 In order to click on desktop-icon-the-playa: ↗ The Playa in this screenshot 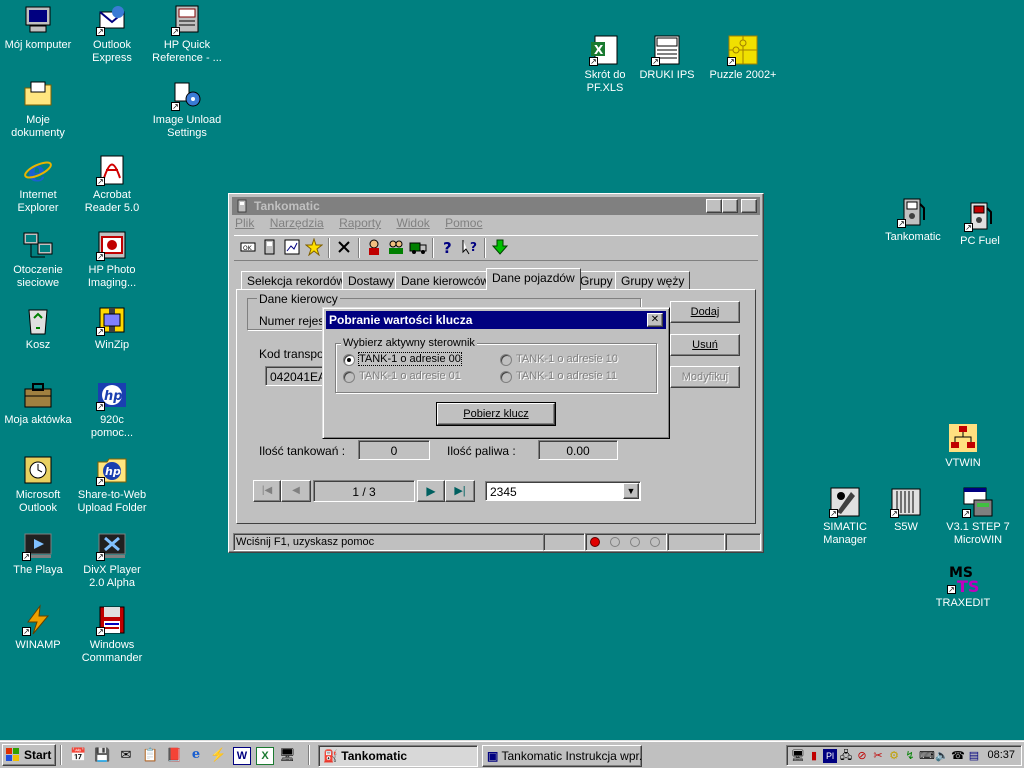, I will do `click(38, 553)`.